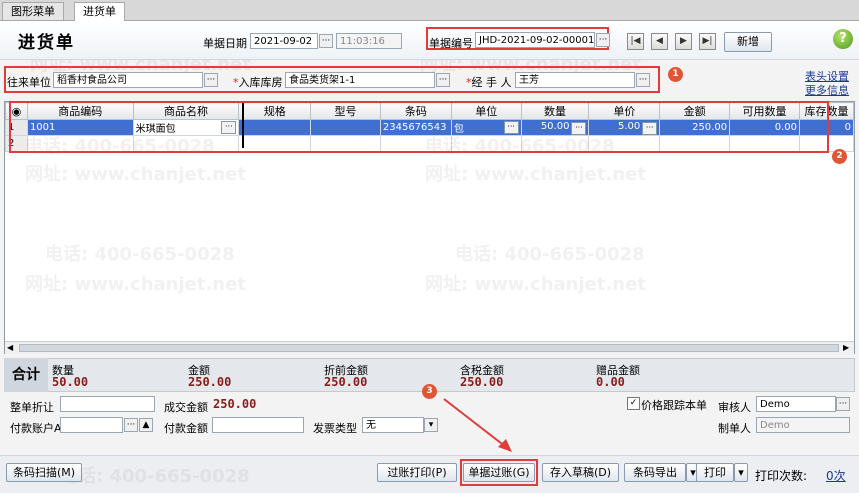 The height and width of the screenshot is (493, 859). What do you see at coordinates (675, 74) in the screenshot?
I see `badge-1: 1` at bounding box center [675, 74].